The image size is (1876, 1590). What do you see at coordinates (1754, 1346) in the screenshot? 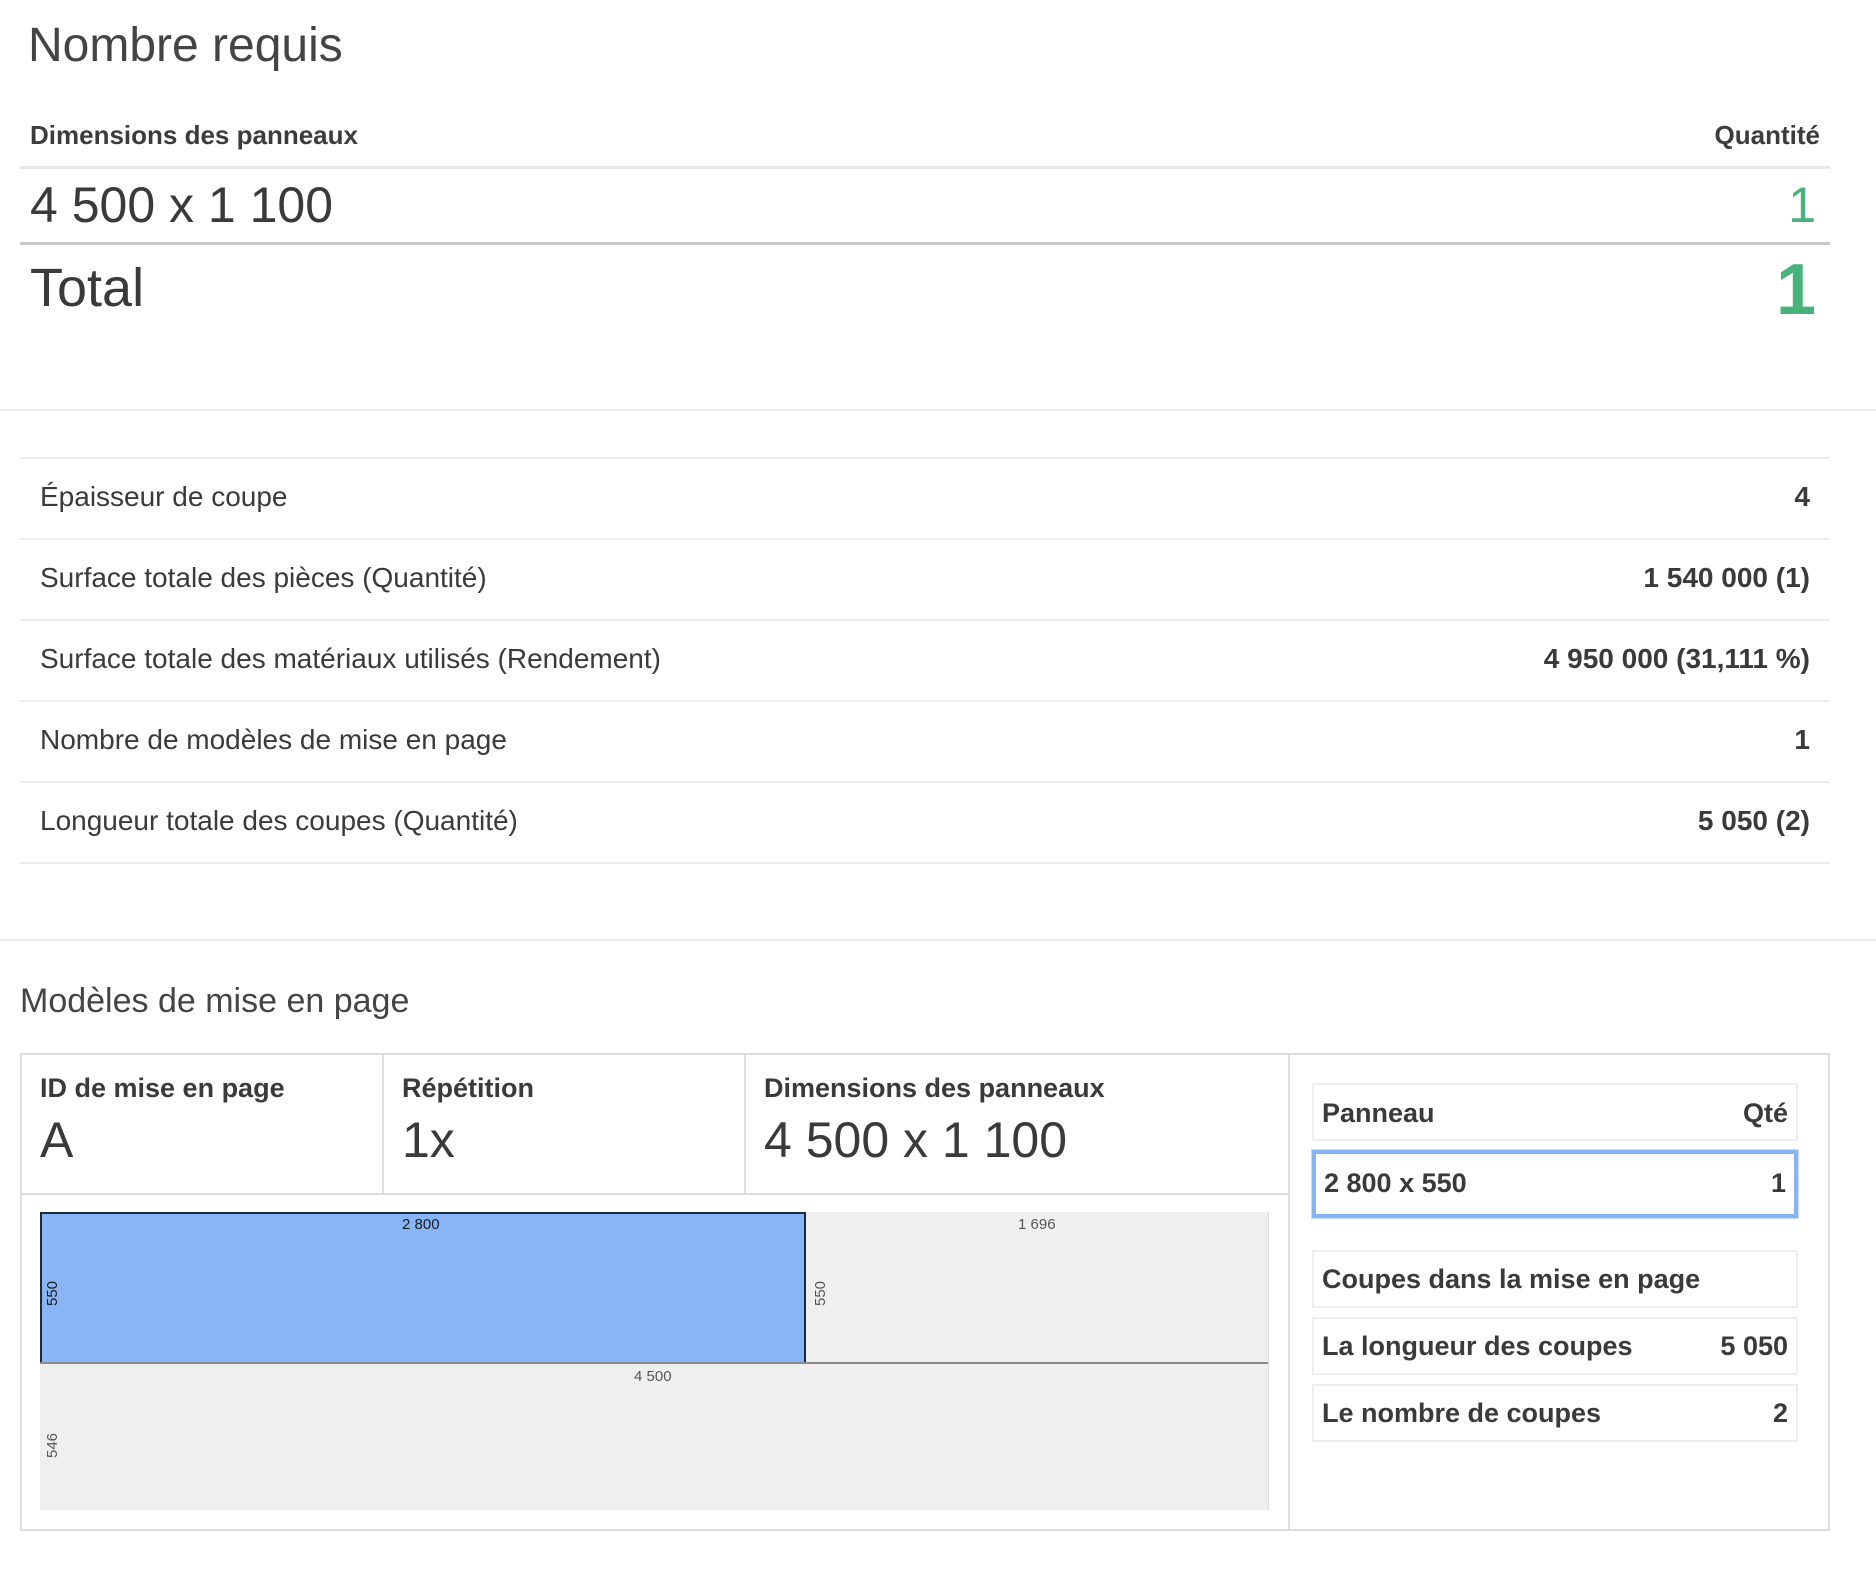
I see `cut-length-value: 5 050` at bounding box center [1754, 1346].